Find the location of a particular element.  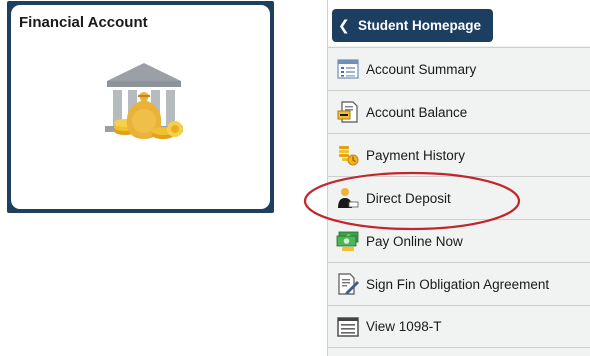

nav-item-sign-fin-obligation: Sign Fin Obligation Agreement is located at coordinates (459, 283).